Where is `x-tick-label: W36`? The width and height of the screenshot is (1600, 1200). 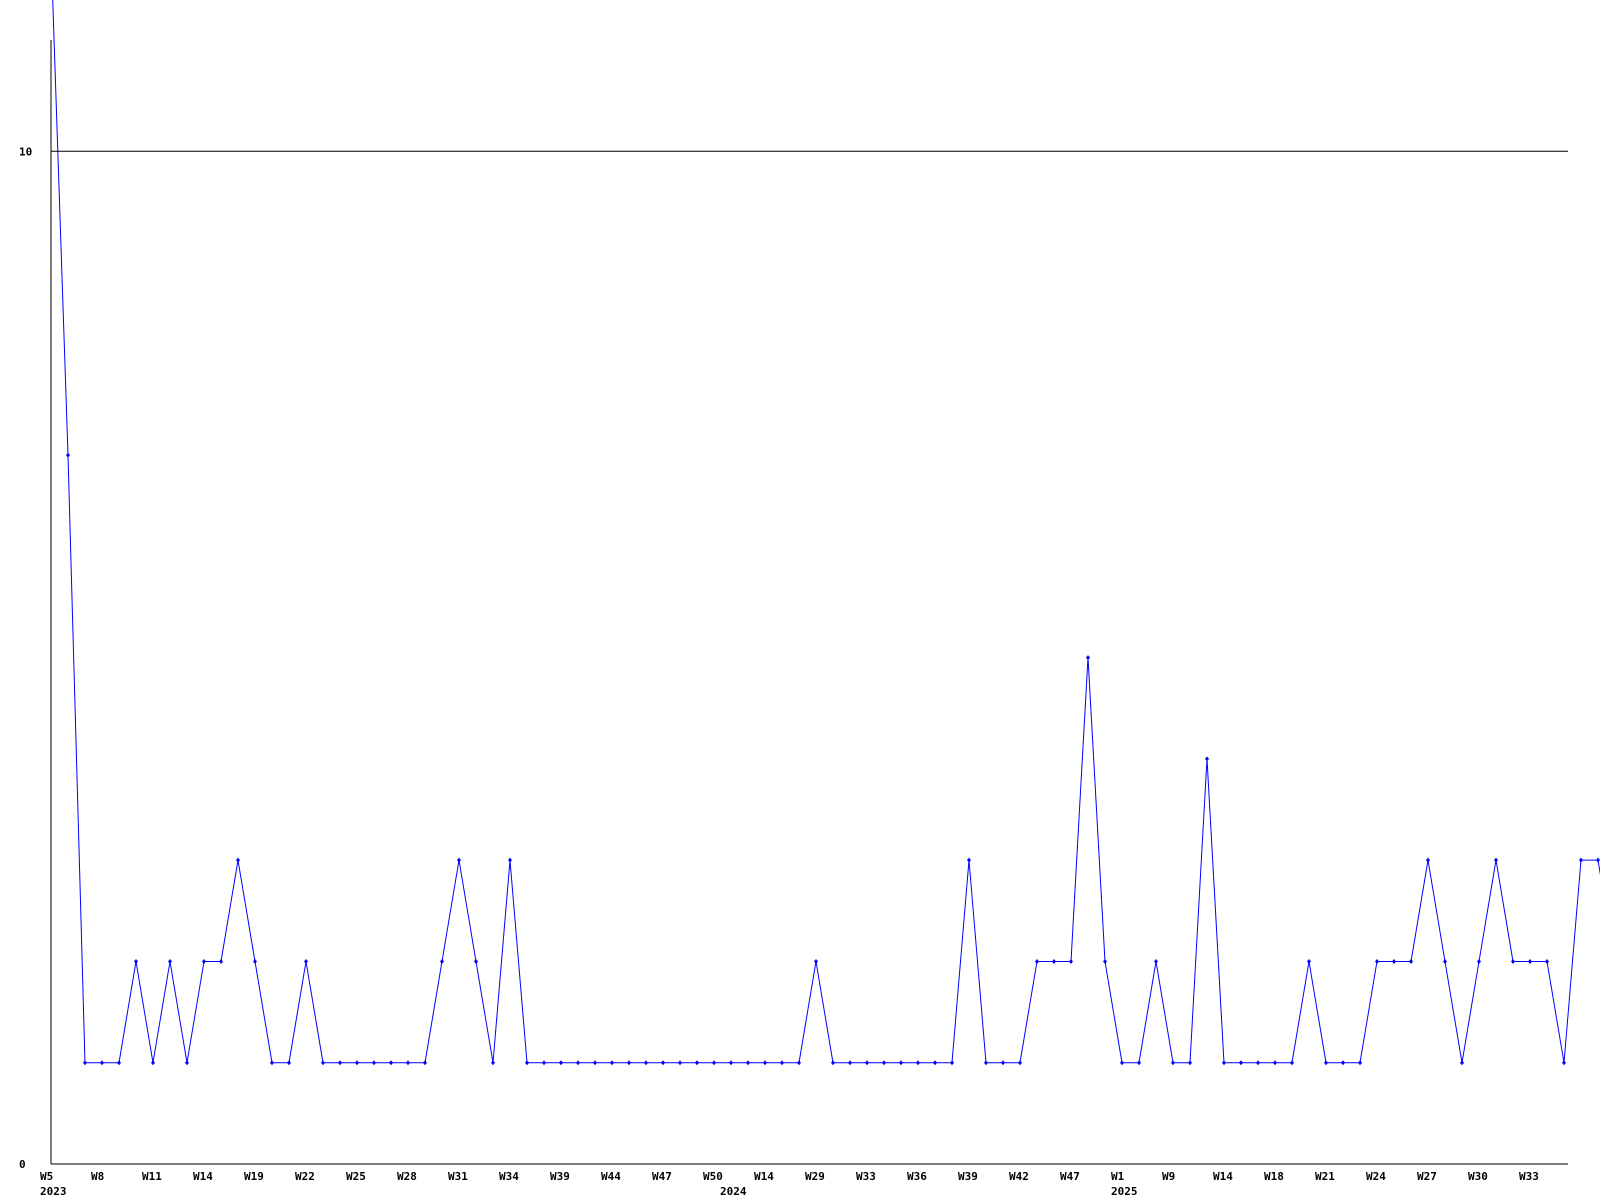
x-tick-label: W36 is located at coordinates (917, 1176).